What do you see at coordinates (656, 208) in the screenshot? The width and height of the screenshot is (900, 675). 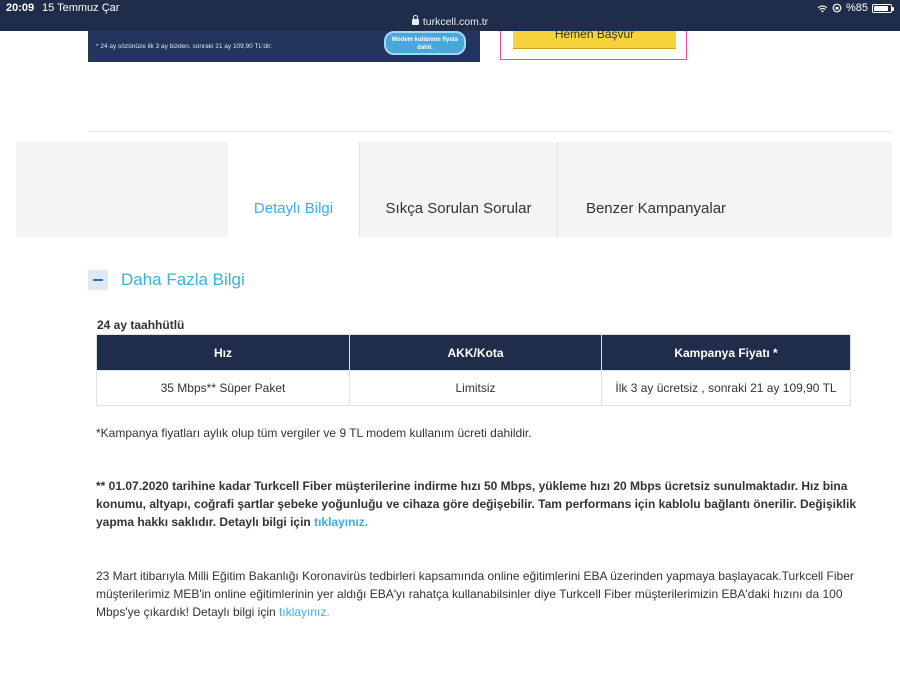 I see `tab-label: Benzer Kampanyalar` at bounding box center [656, 208].